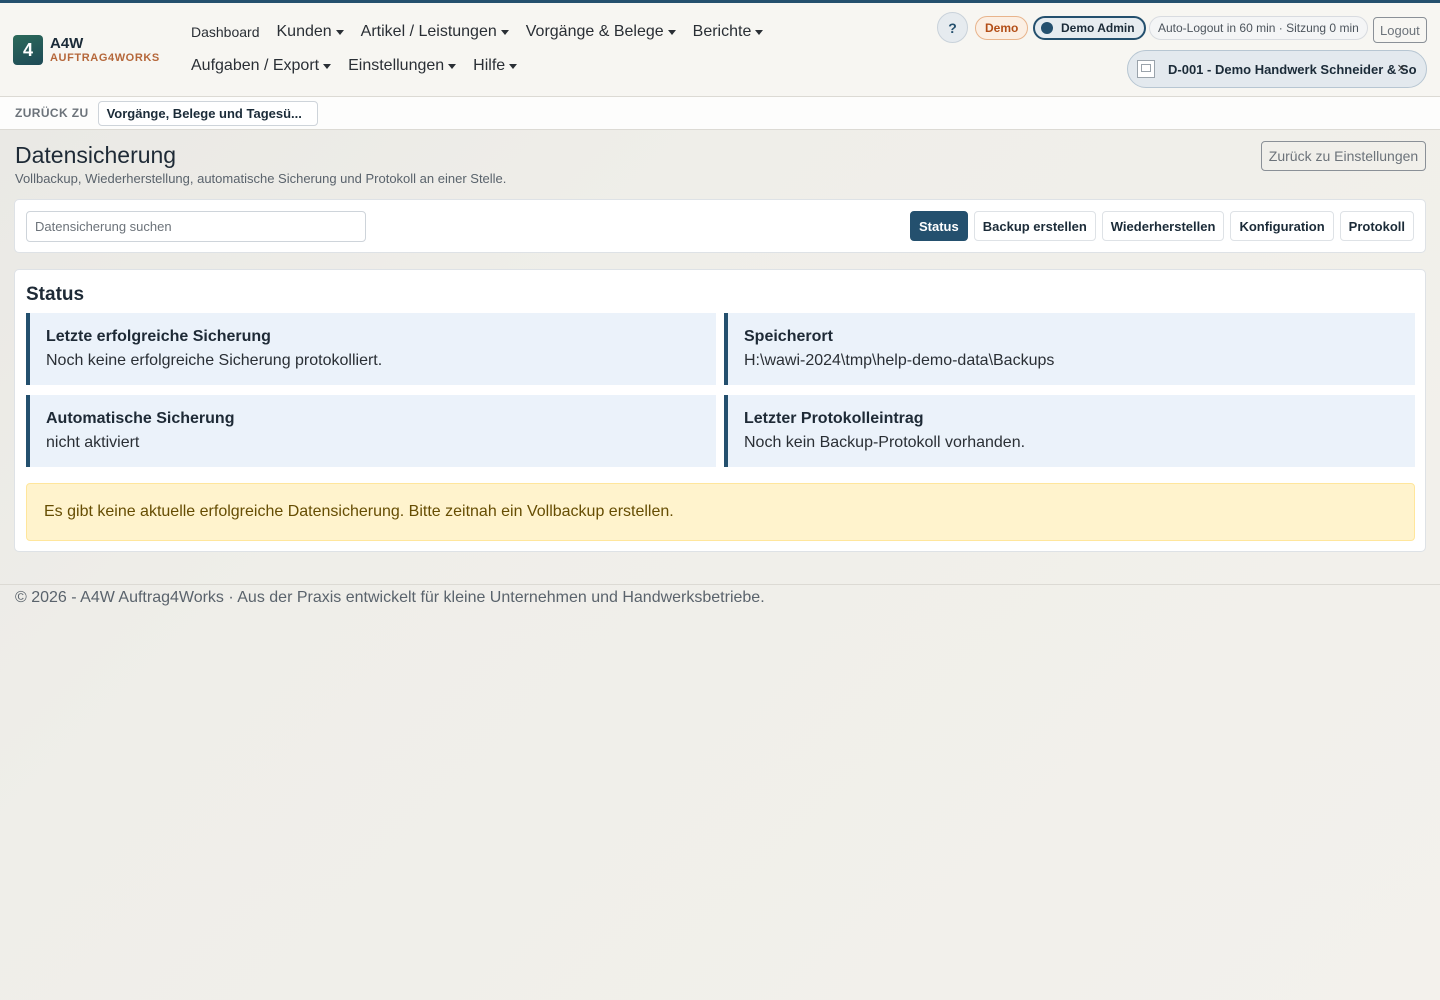  What do you see at coordinates (885, 442) in the screenshot?
I see `info-box-value: Noch kein Backup-Protokoll vorhanden.` at bounding box center [885, 442].